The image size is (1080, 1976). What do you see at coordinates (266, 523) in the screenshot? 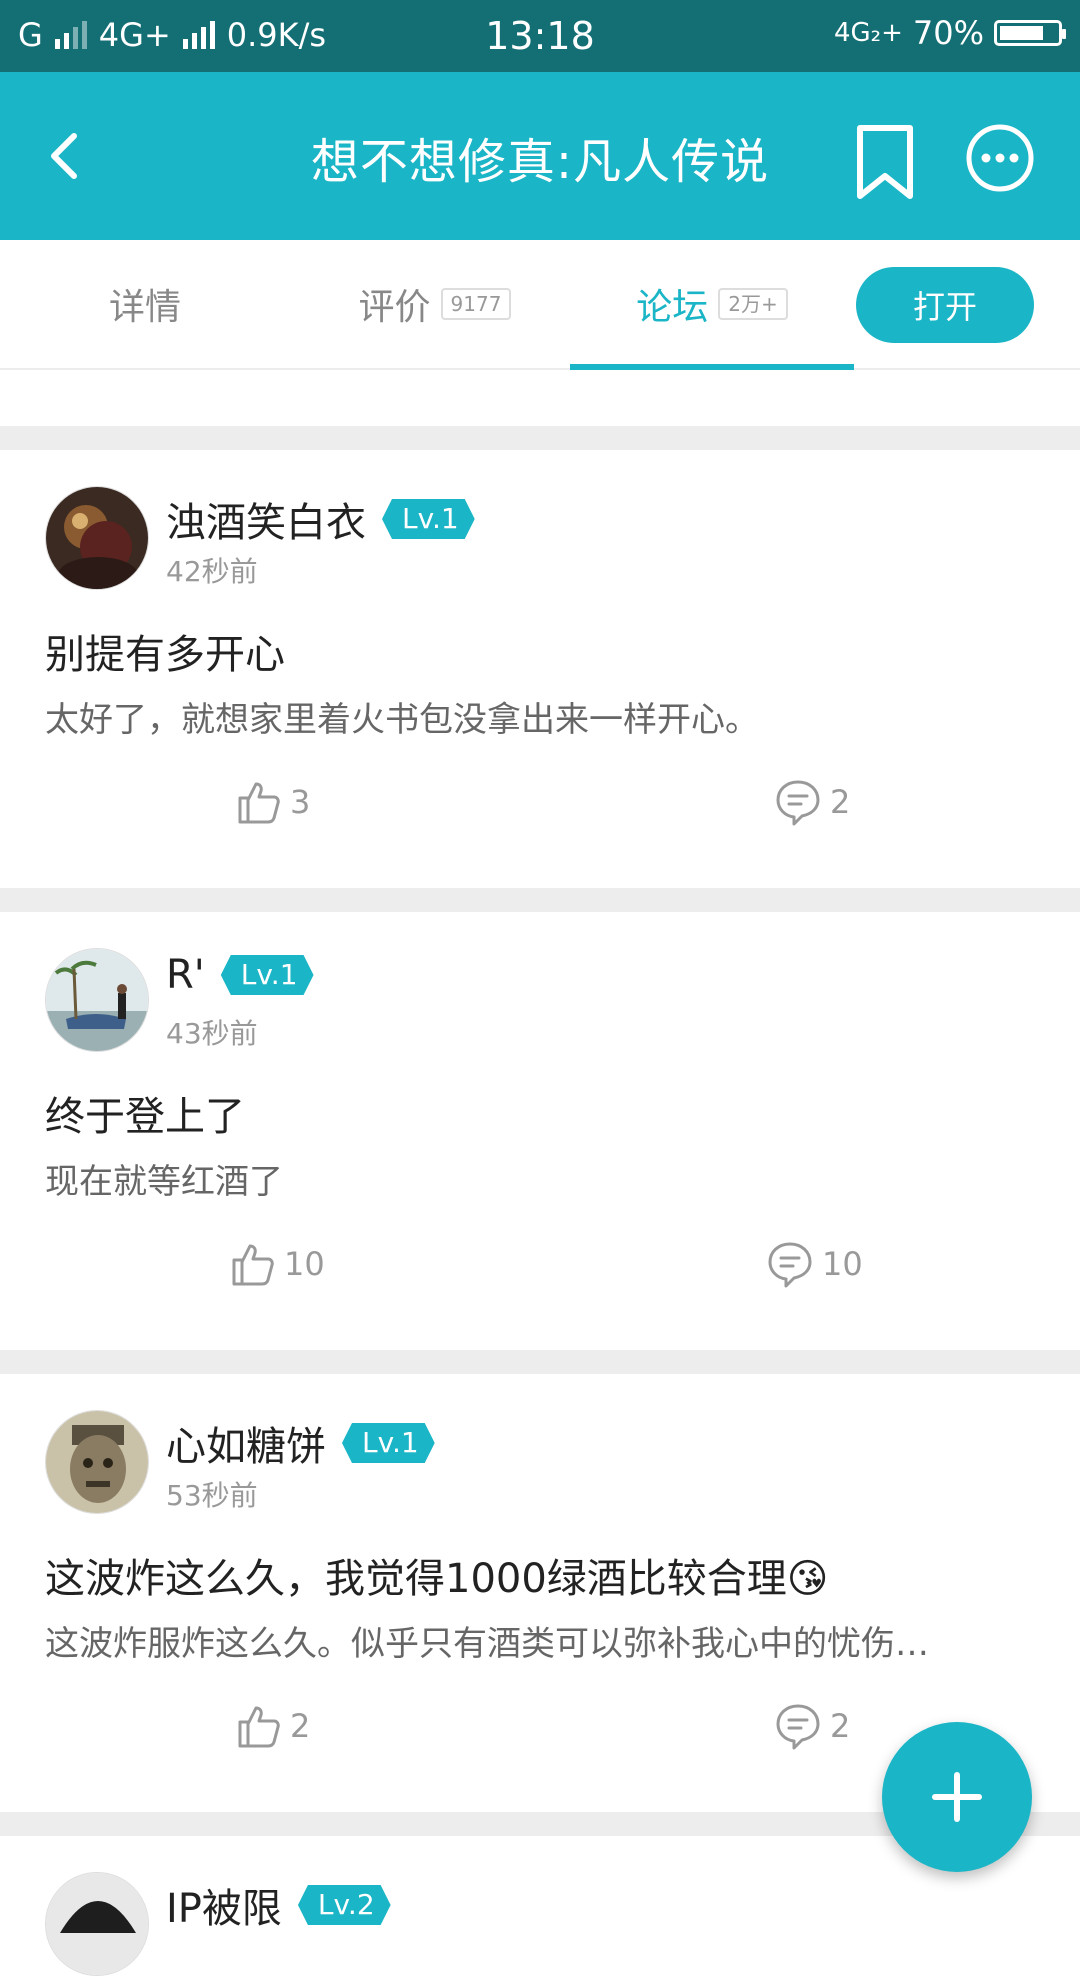
I see `username: 浊酒笑白衣` at bounding box center [266, 523].